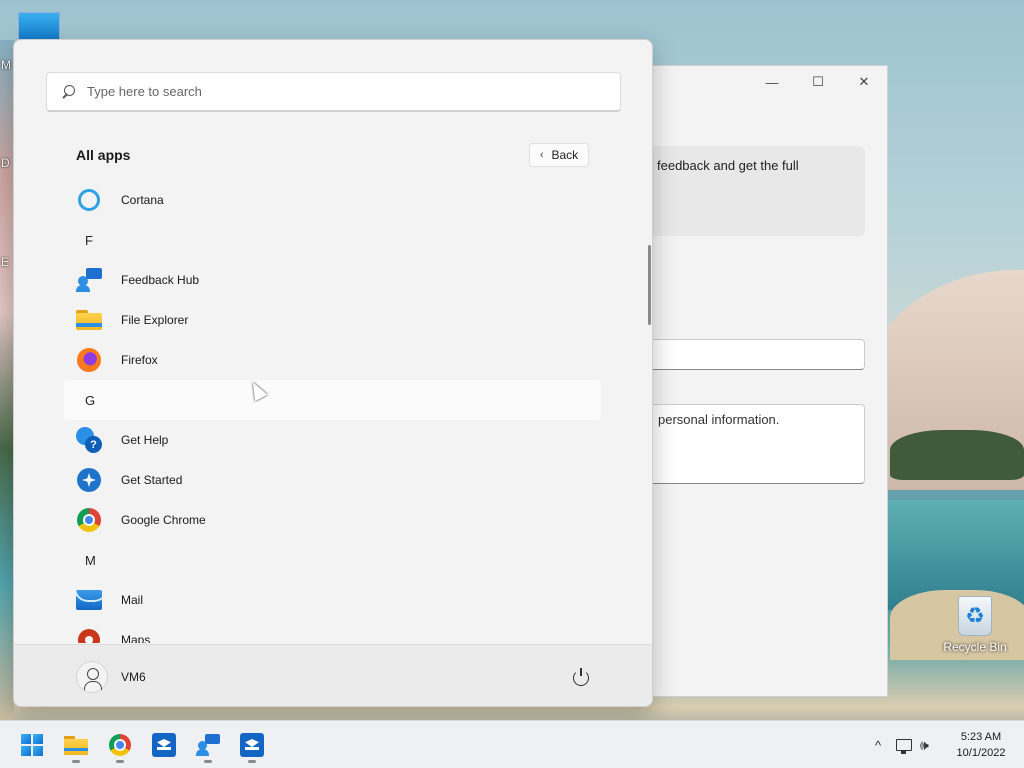 The image size is (1024, 768). Describe the element at coordinates (649, 285) in the screenshot. I see `list-scrollbar` at that location.